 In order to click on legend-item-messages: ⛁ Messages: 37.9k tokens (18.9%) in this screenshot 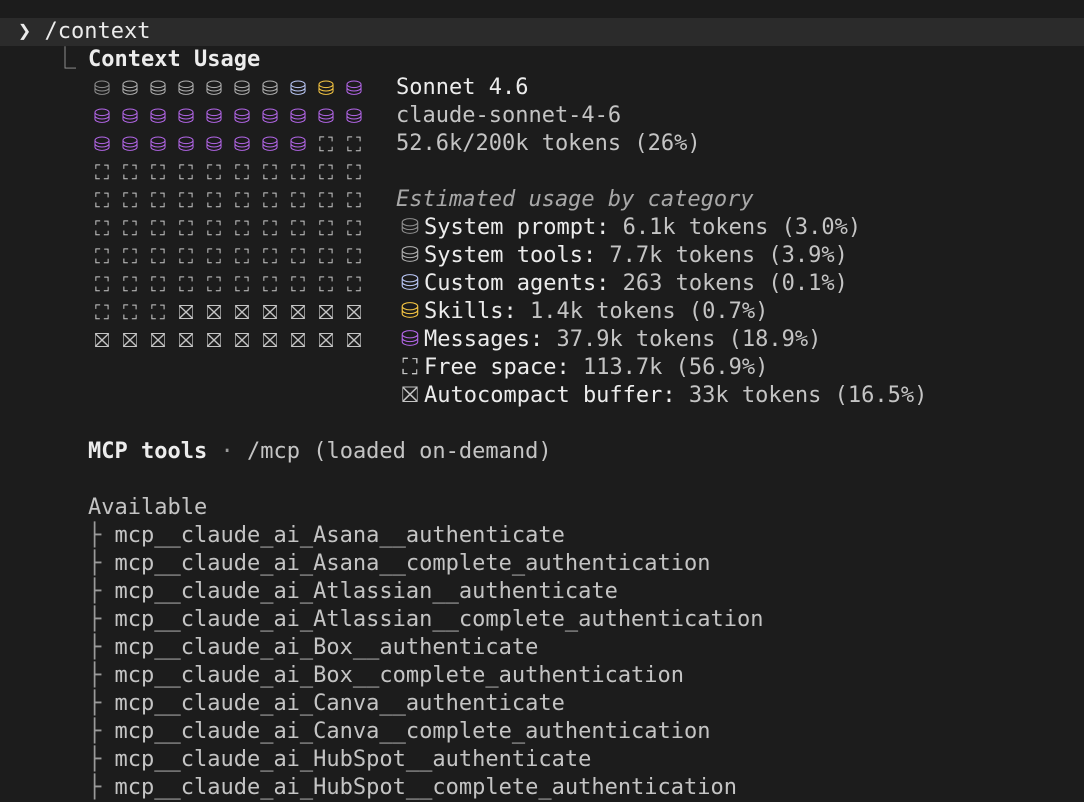, I will do `click(609, 340)`.